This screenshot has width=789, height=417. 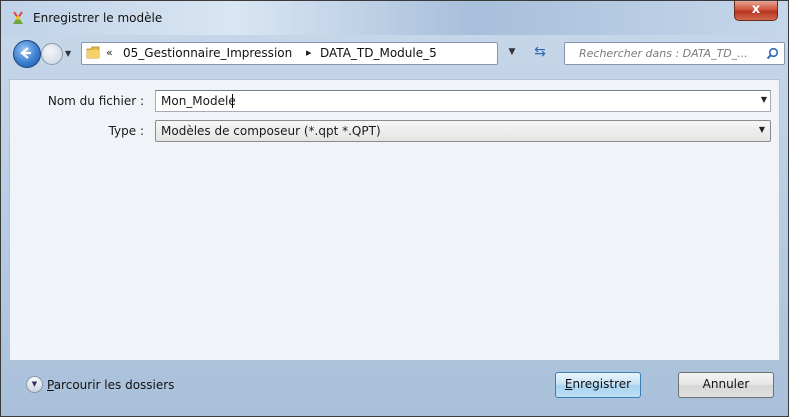 What do you see at coordinates (271, 131) in the screenshot?
I see `type-value: Modèles de composeur (*.qpt *.QPT)` at bounding box center [271, 131].